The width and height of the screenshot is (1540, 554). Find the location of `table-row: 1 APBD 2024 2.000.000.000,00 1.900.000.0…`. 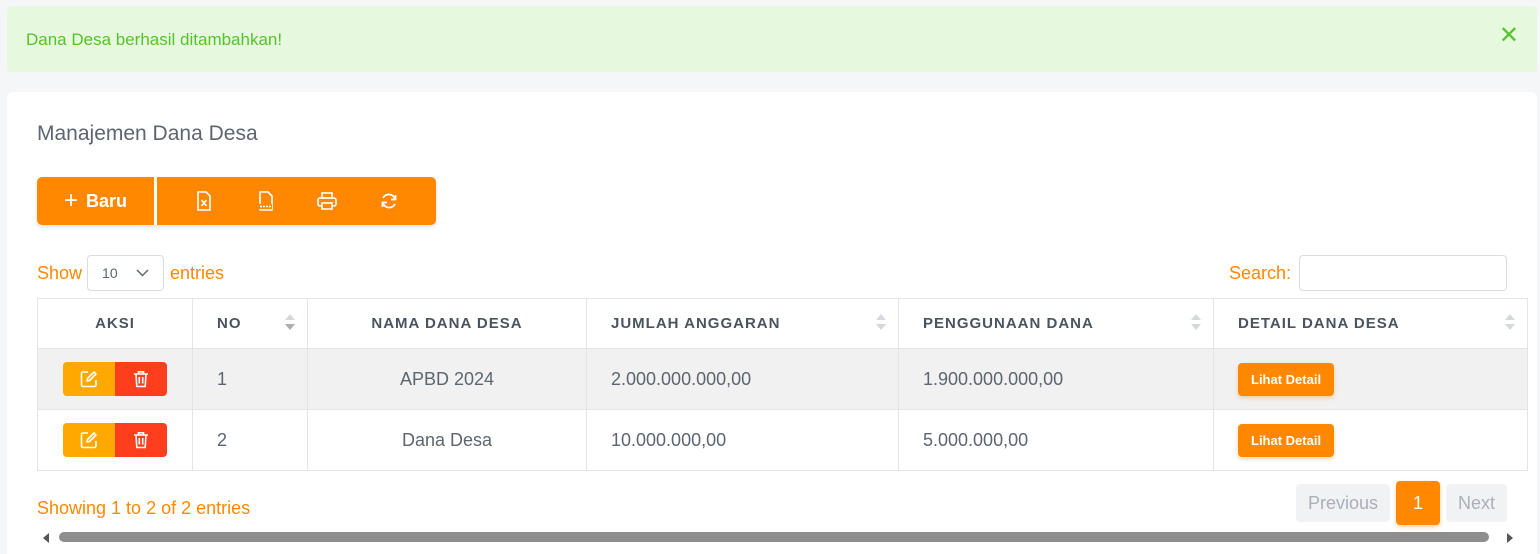

table-row: 1 APBD 2024 2.000.000.000,00 1.900.000.0… is located at coordinates (782, 379).